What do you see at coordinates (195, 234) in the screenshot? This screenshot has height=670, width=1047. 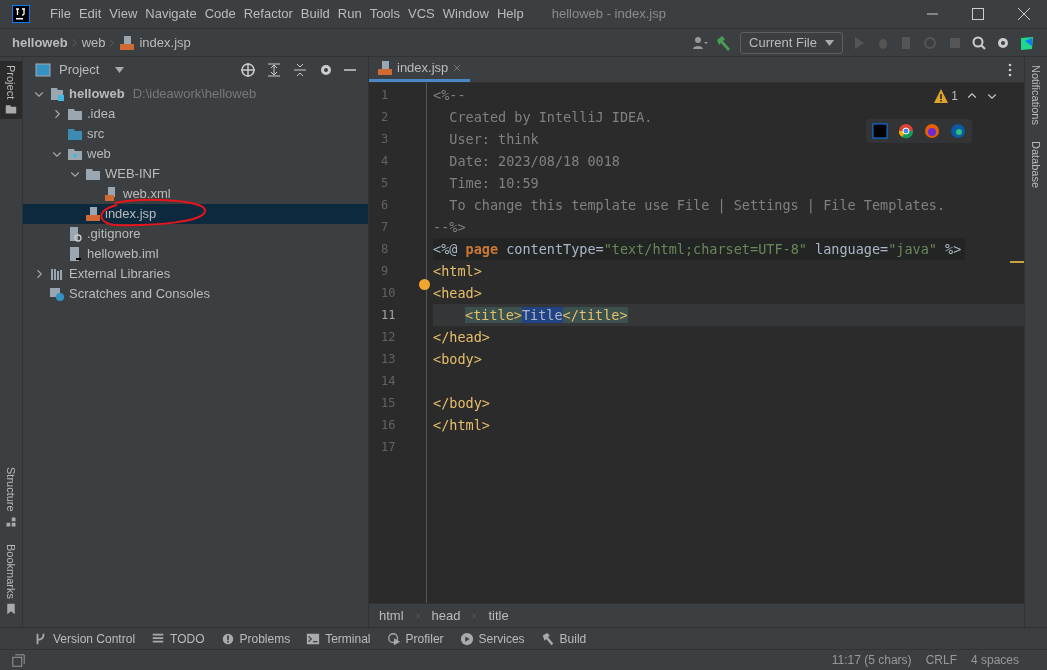 I see `tree-item: .gitignore` at bounding box center [195, 234].